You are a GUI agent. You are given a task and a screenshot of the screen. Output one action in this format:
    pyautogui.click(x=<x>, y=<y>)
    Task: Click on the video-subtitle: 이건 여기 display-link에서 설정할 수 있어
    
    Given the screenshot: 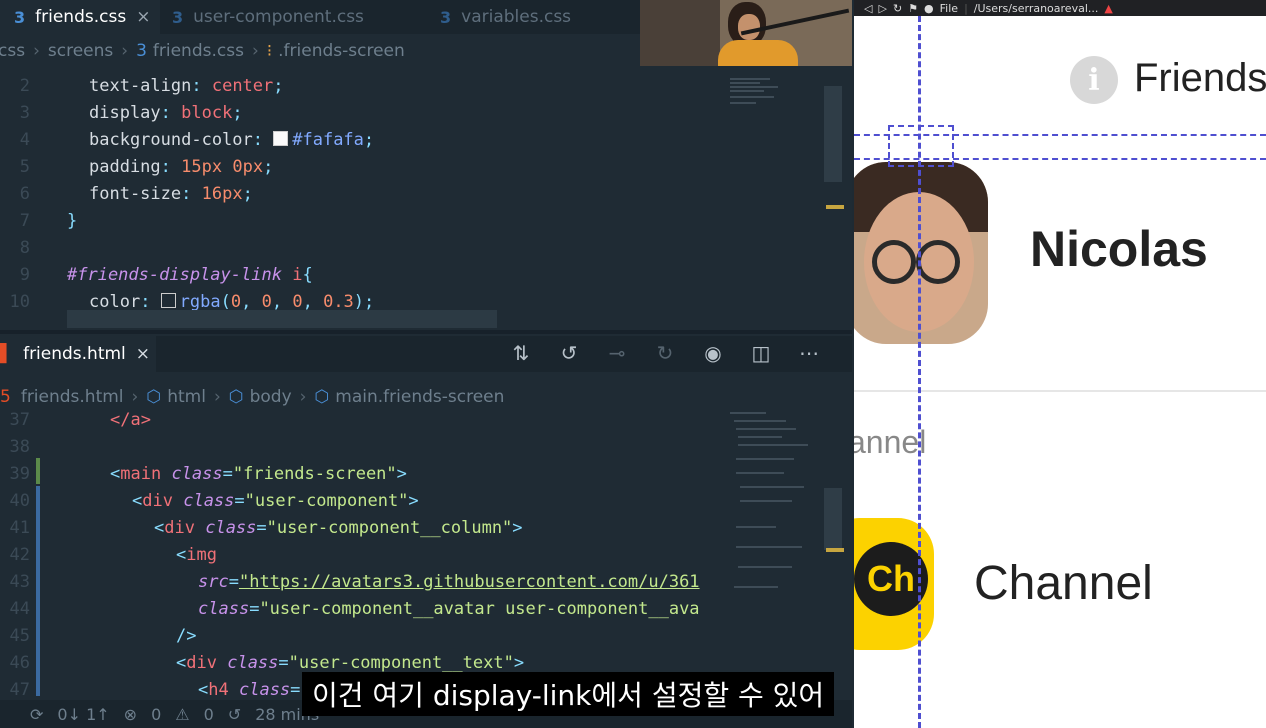 What is the action you would take?
    pyautogui.click(x=568, y=694)
    